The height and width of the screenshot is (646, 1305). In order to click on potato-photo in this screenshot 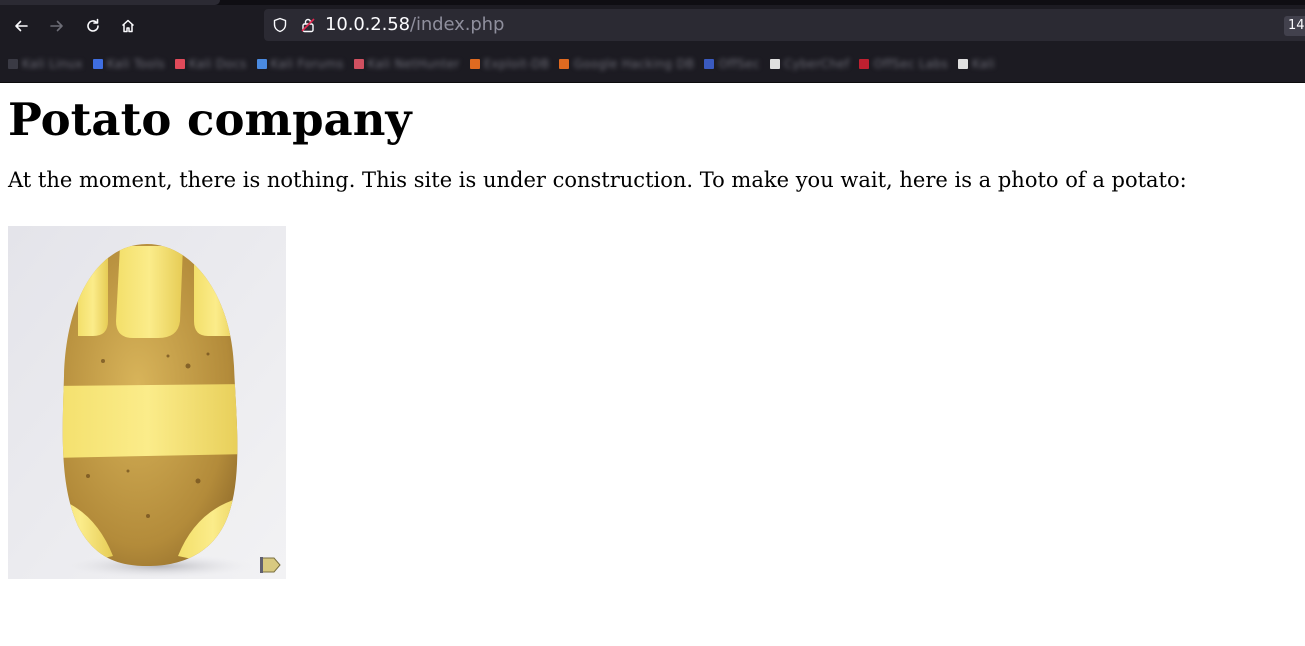, I will do `click(147, 402)`.